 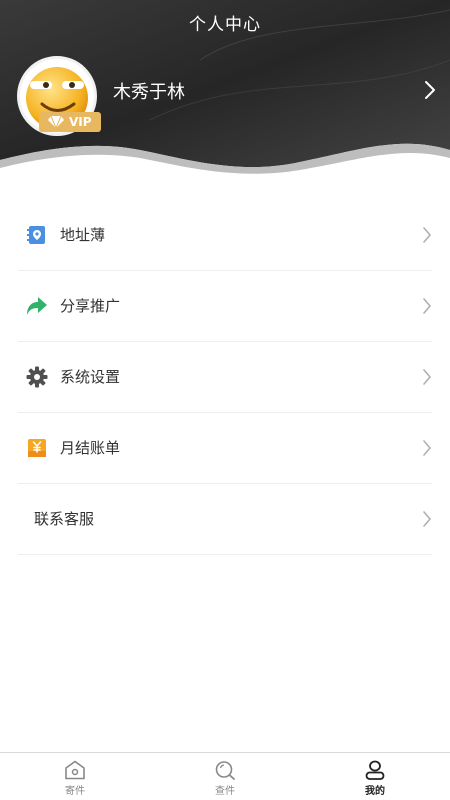 I want to click on tab-mine: 我的, so click(x=375, y=776).